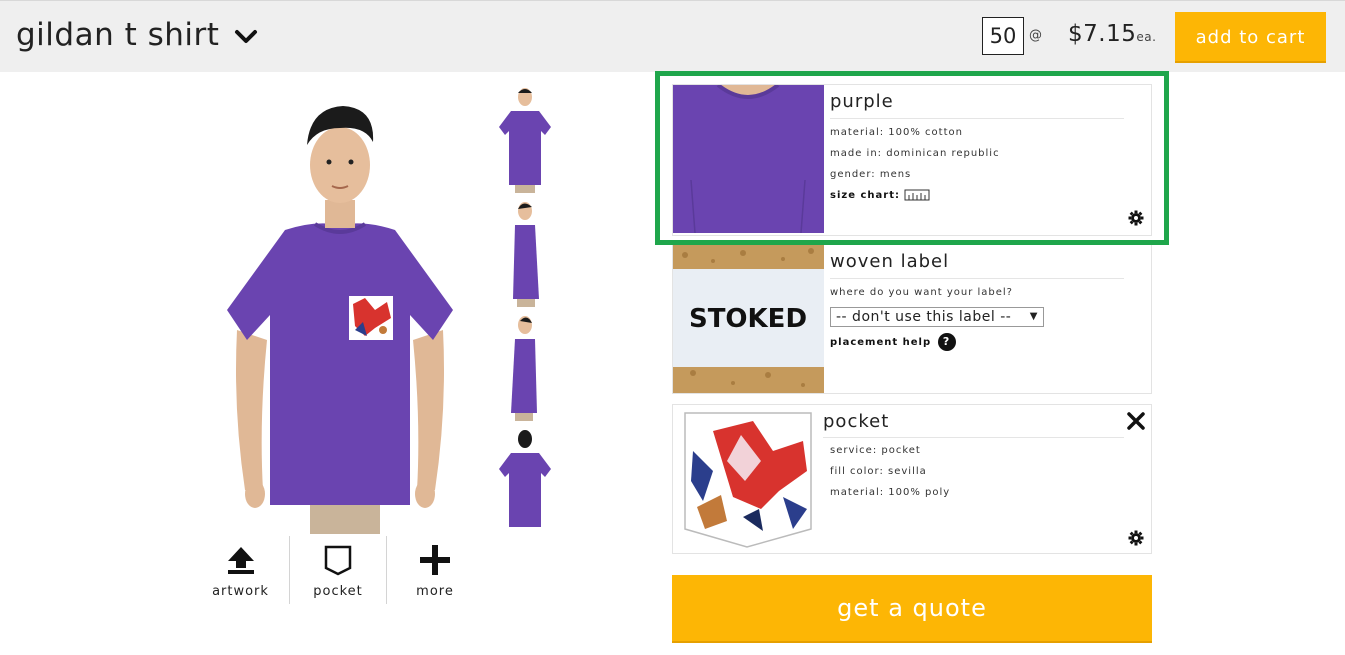  I want to click on color-name: purple, so click(862, 101).